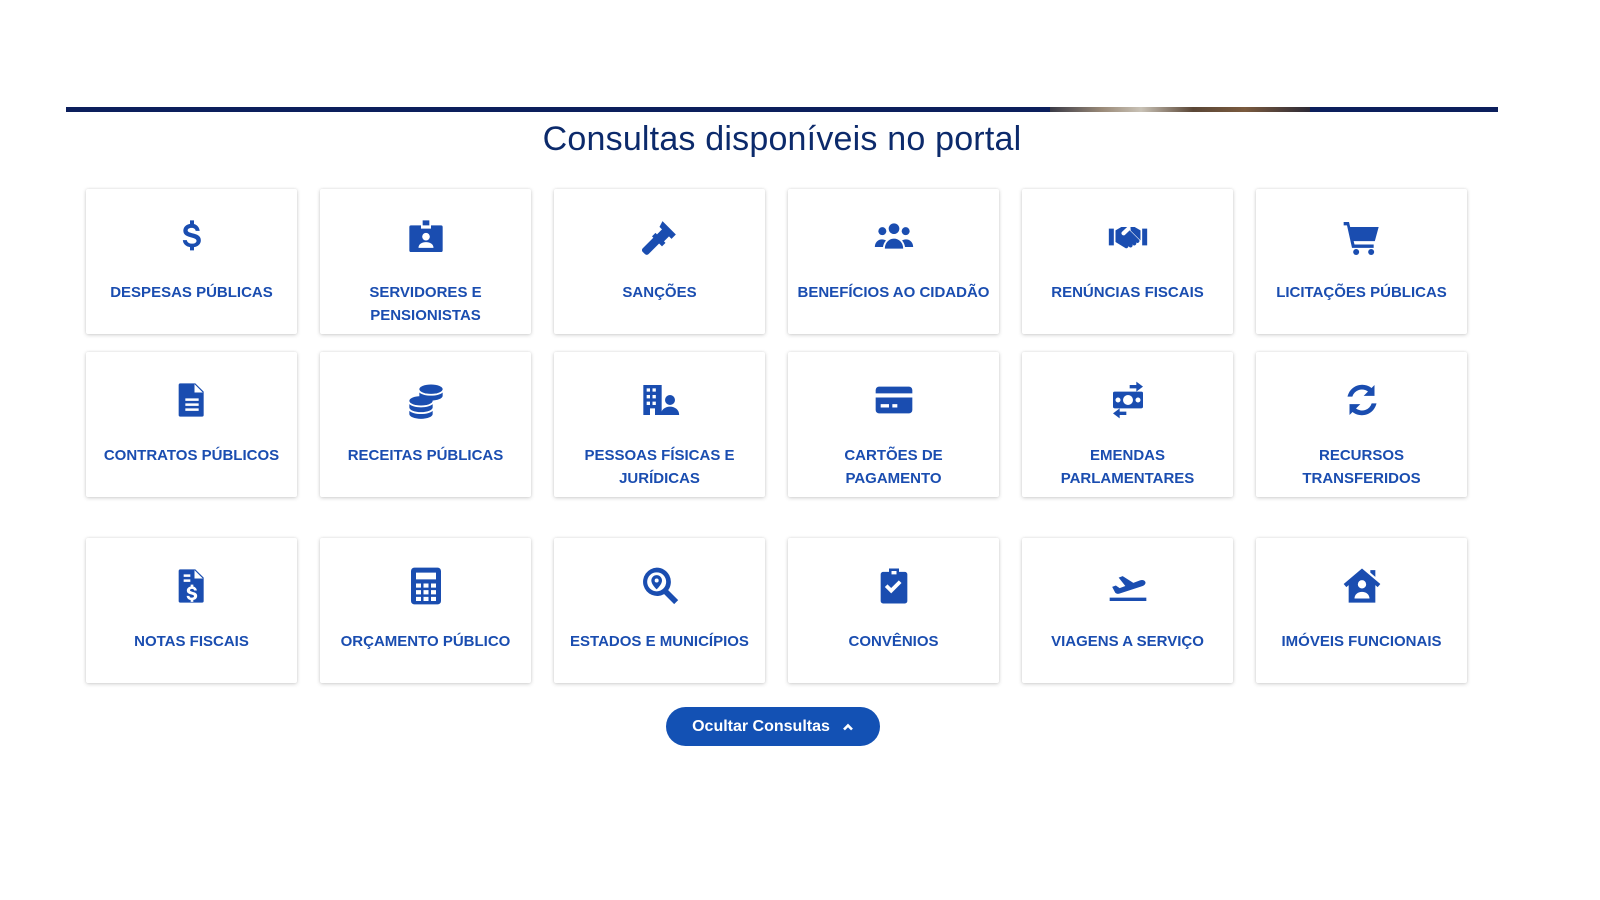 The width and height of the screenshot is (1600, 900). What do you see at coordinates (425, 424) in the screenshot?
I see `card-receitas-publicas: RECEITAS PÚBLICAS` at bounding box center [425, 424].